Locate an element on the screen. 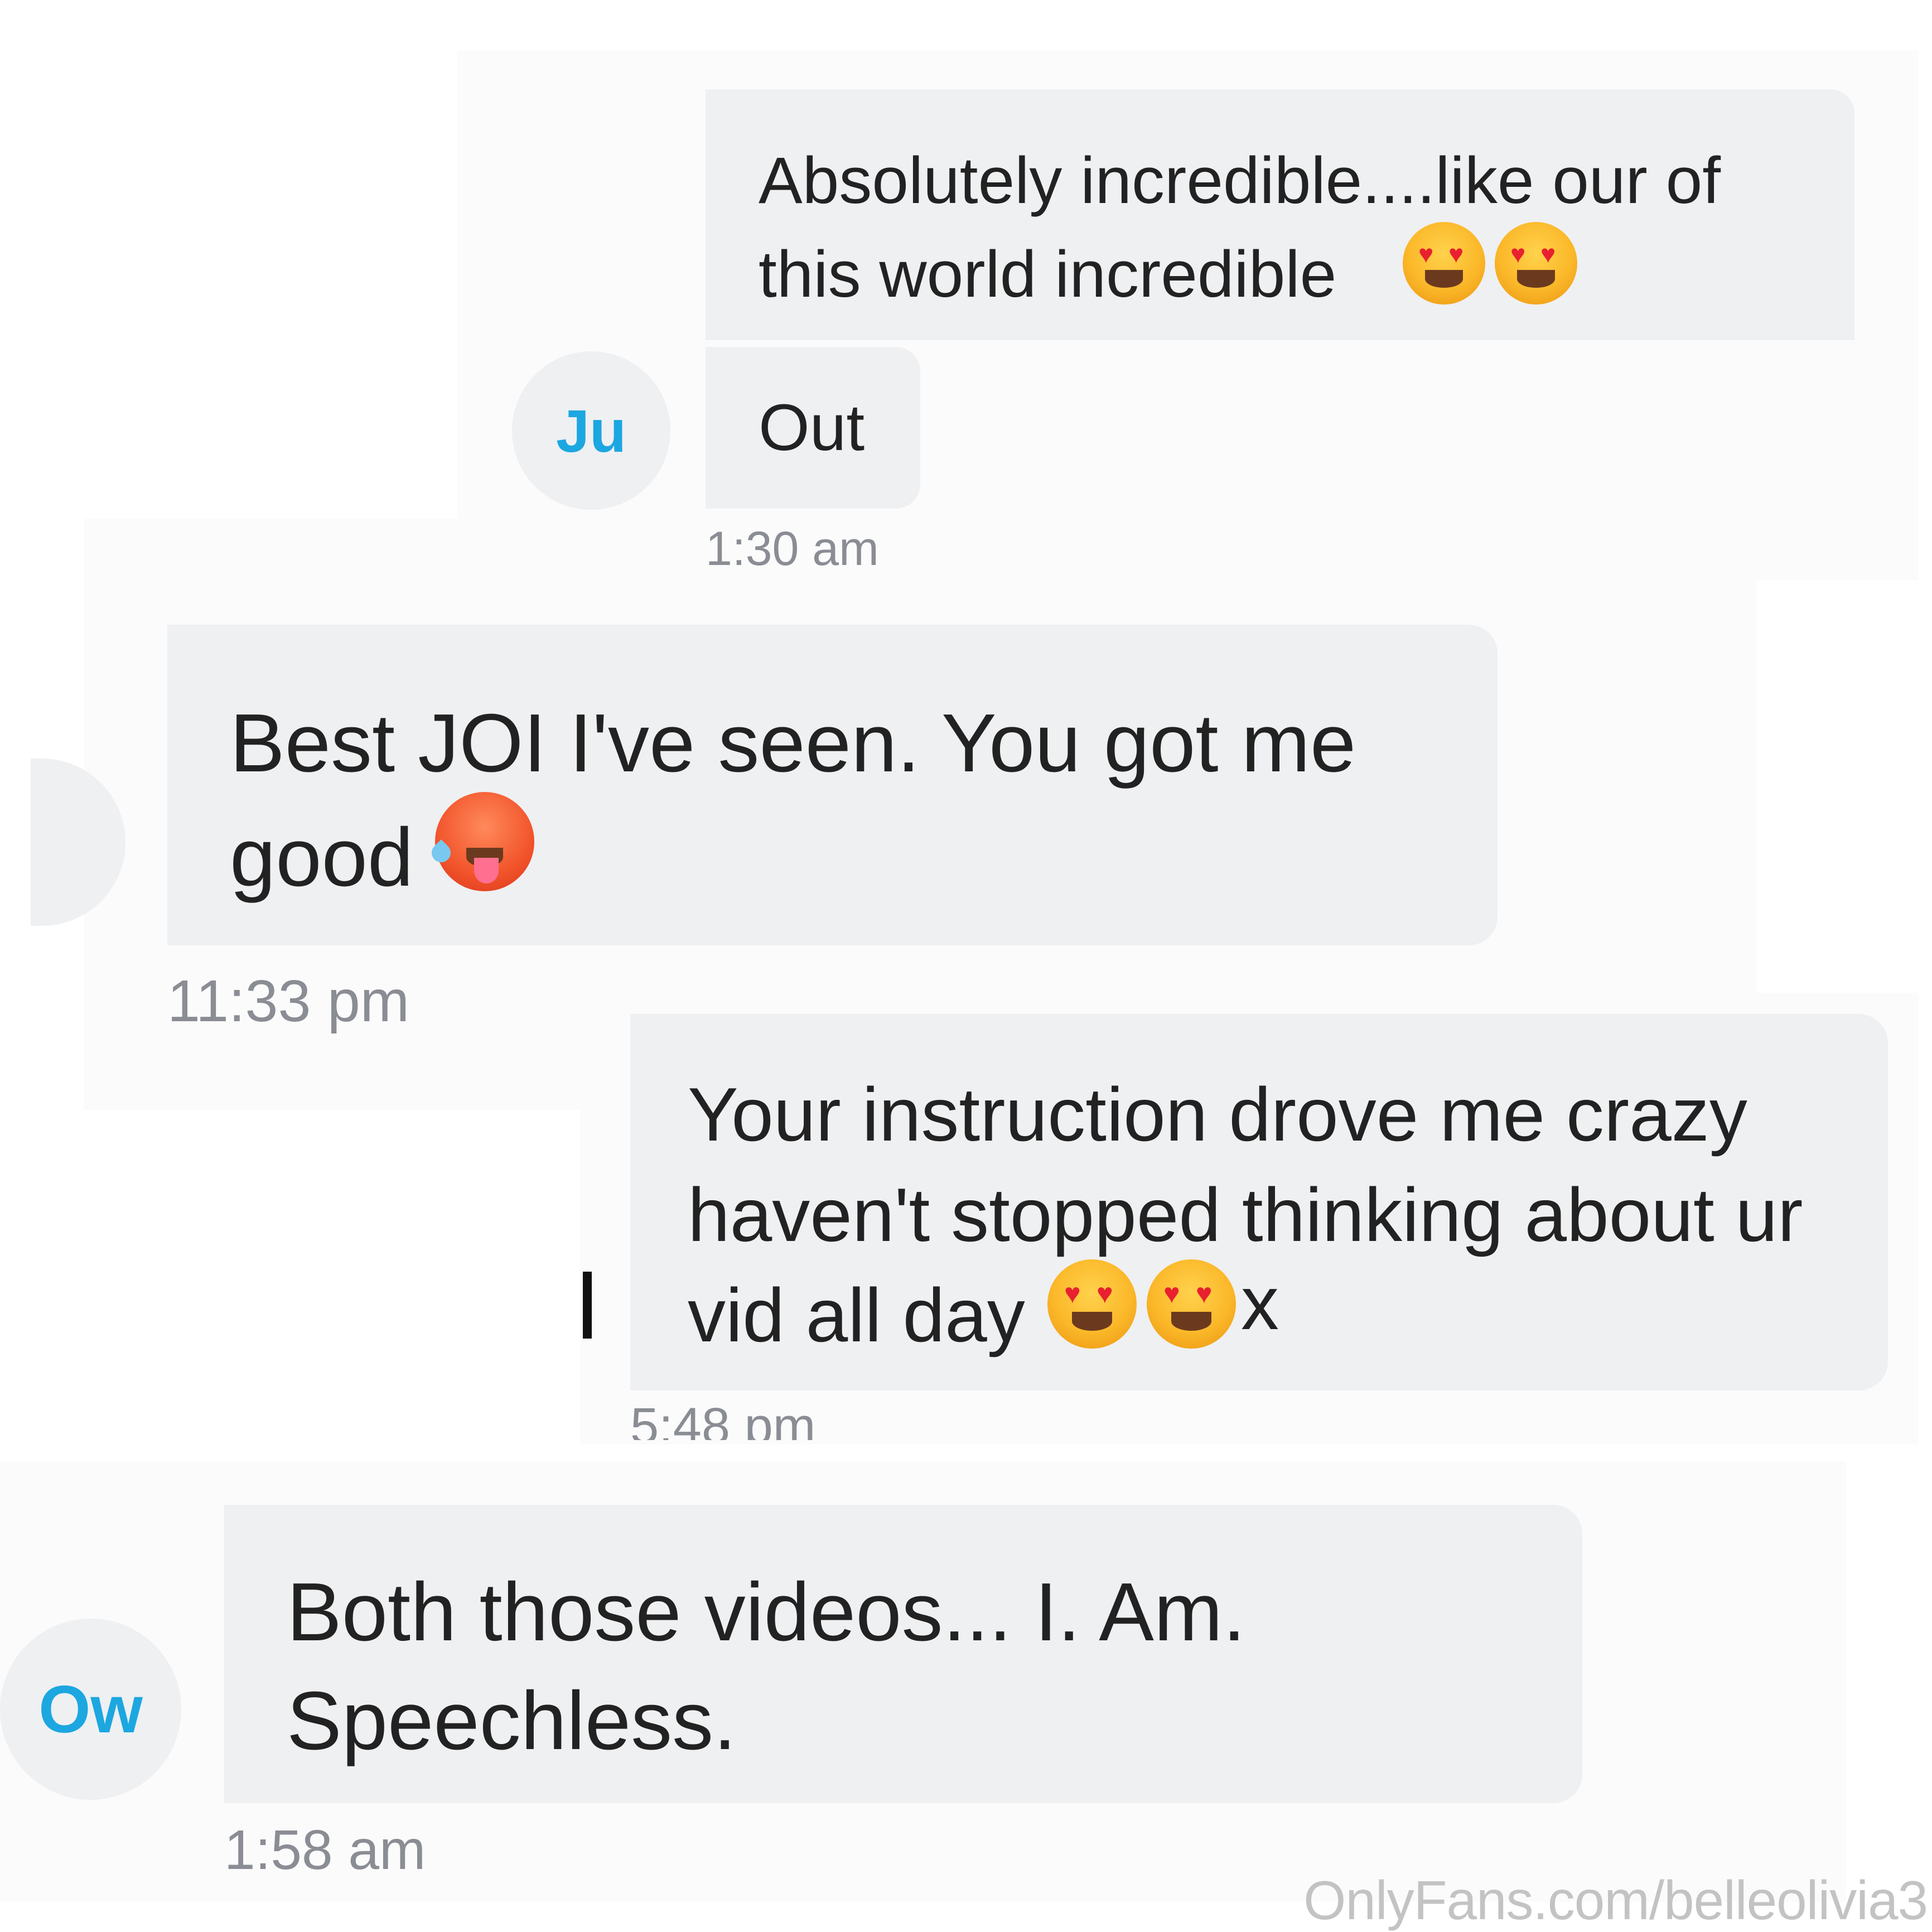 This screenshot has width=1932, height=1932. message-text-5: Both those videos... I. Am. Speechless. is located at coordinates (766, 1666).